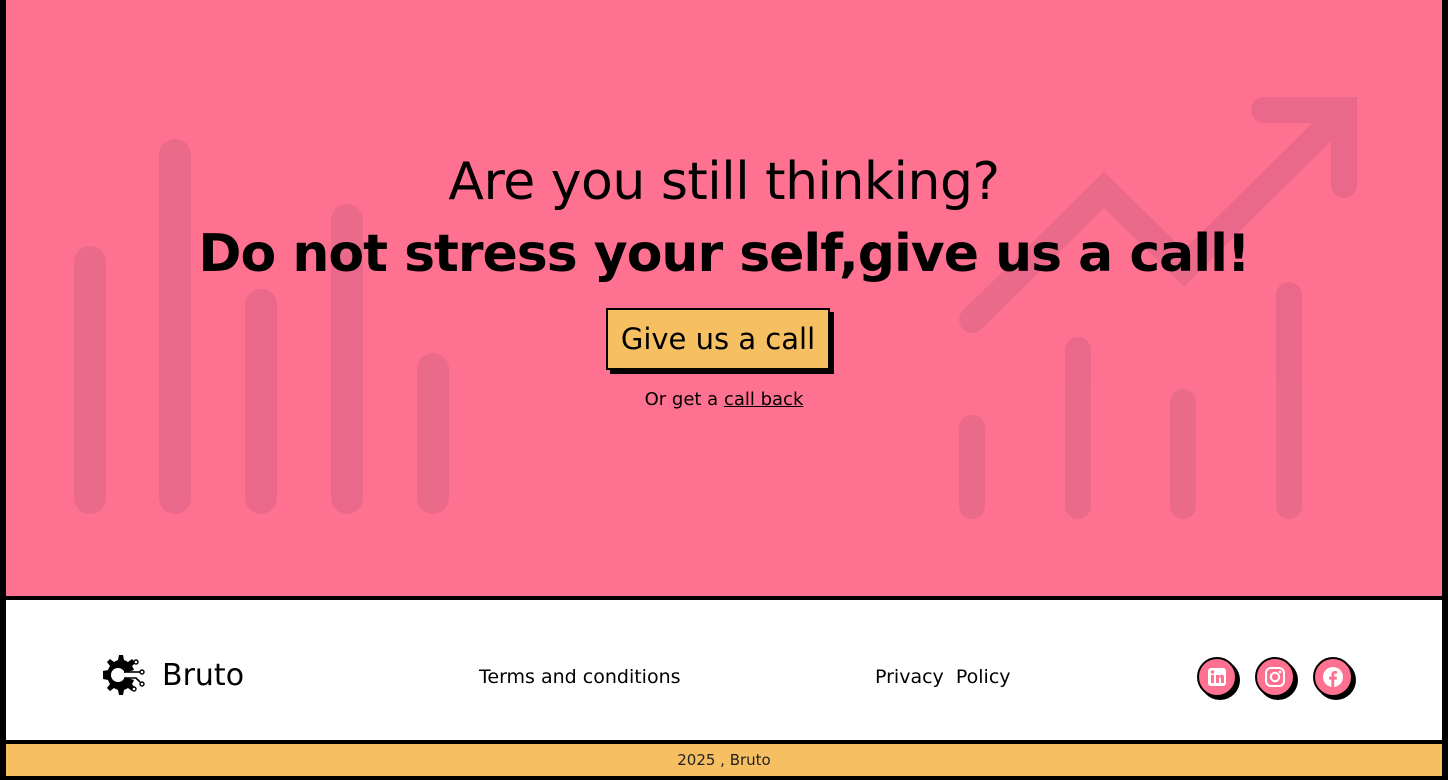  Describe the element at coordinates (724, 182) in the screenshot. I see `hero-headline-question: Are you still thinking?` at that location.